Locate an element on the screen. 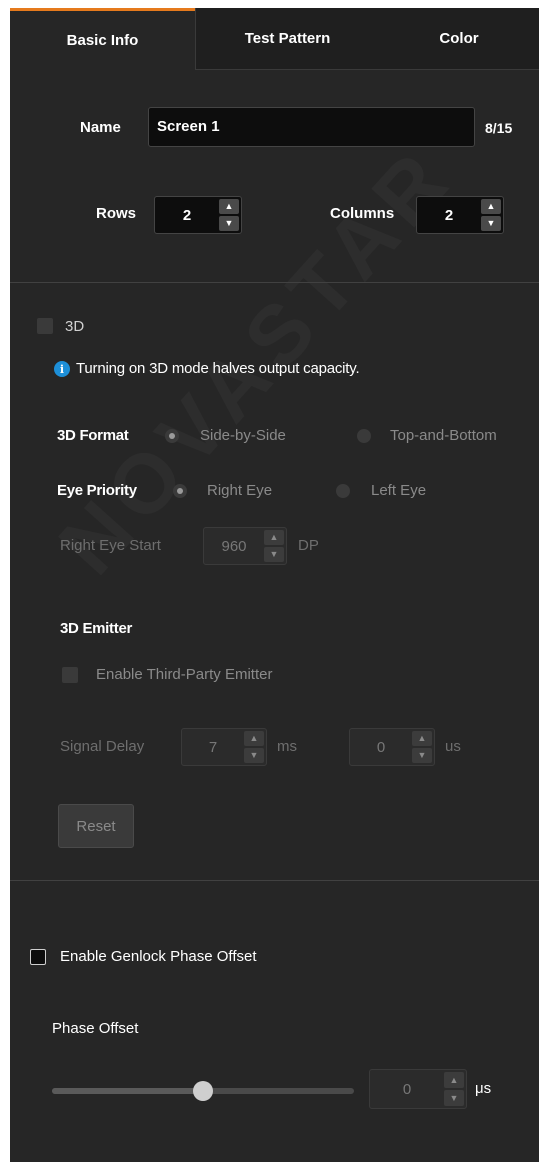  eye-priority-label: Eye Priority is located at coordinates (97, 490).